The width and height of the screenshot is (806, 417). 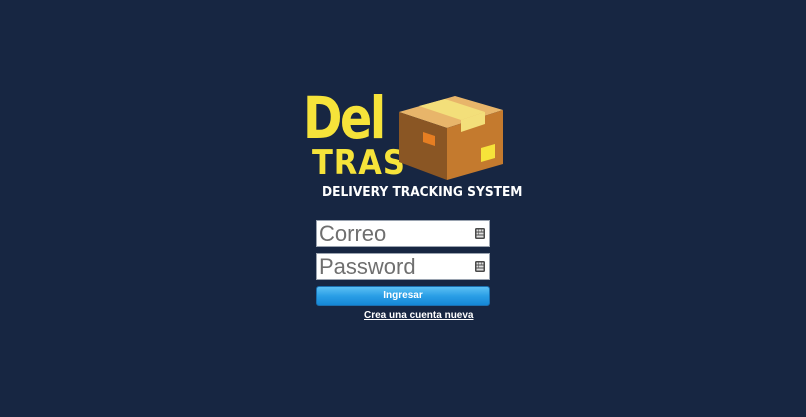 What do you see at coordinates (451, 138) in the screenshot?
I see `package-box-icon` at bounding box center [451, 138].